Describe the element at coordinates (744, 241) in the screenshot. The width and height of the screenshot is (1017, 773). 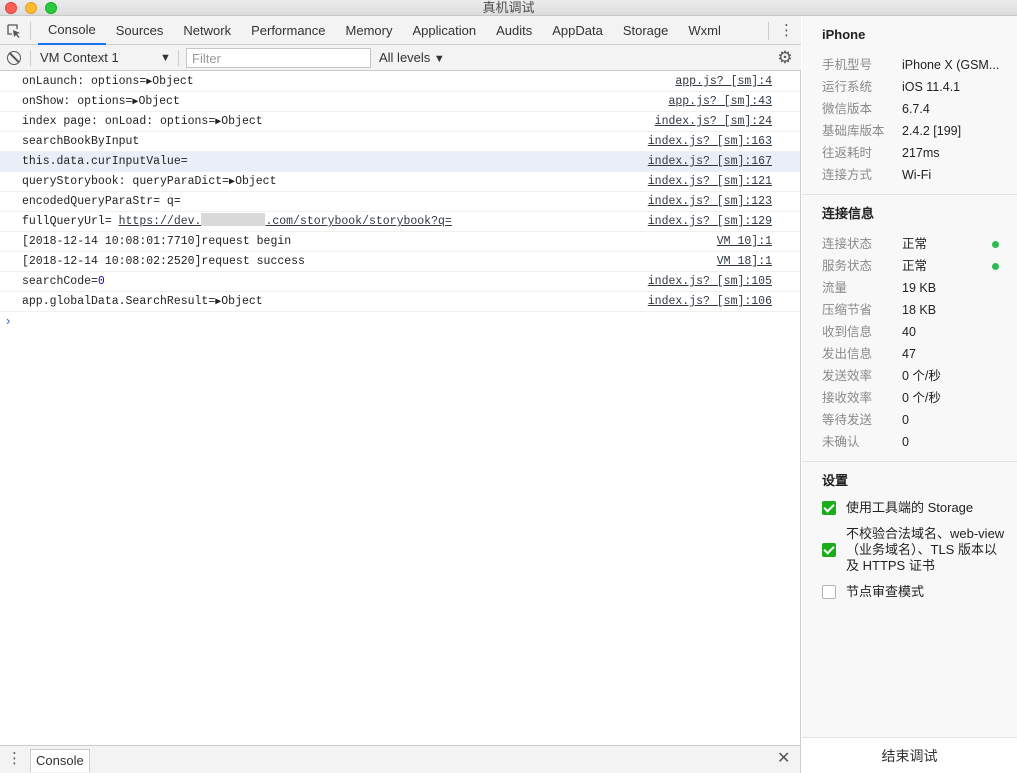
I see `source-link: VM 10]:1` at that location.